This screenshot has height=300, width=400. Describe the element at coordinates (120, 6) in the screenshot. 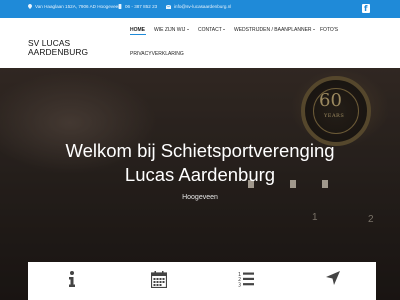

I see `phone-icon` at that location.